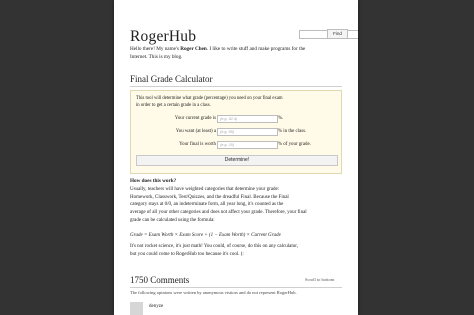 This screenshot has width=474, height=315. What do you see at coordinates (281, 118) in the screenshot?
I see `current-grade-suffix: %.` at bounding box center [281, 118].